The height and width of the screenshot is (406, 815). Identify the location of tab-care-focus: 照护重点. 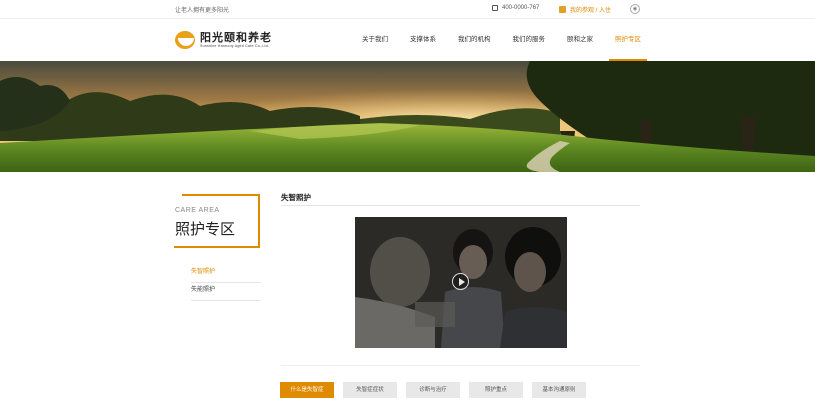
(496, 390).